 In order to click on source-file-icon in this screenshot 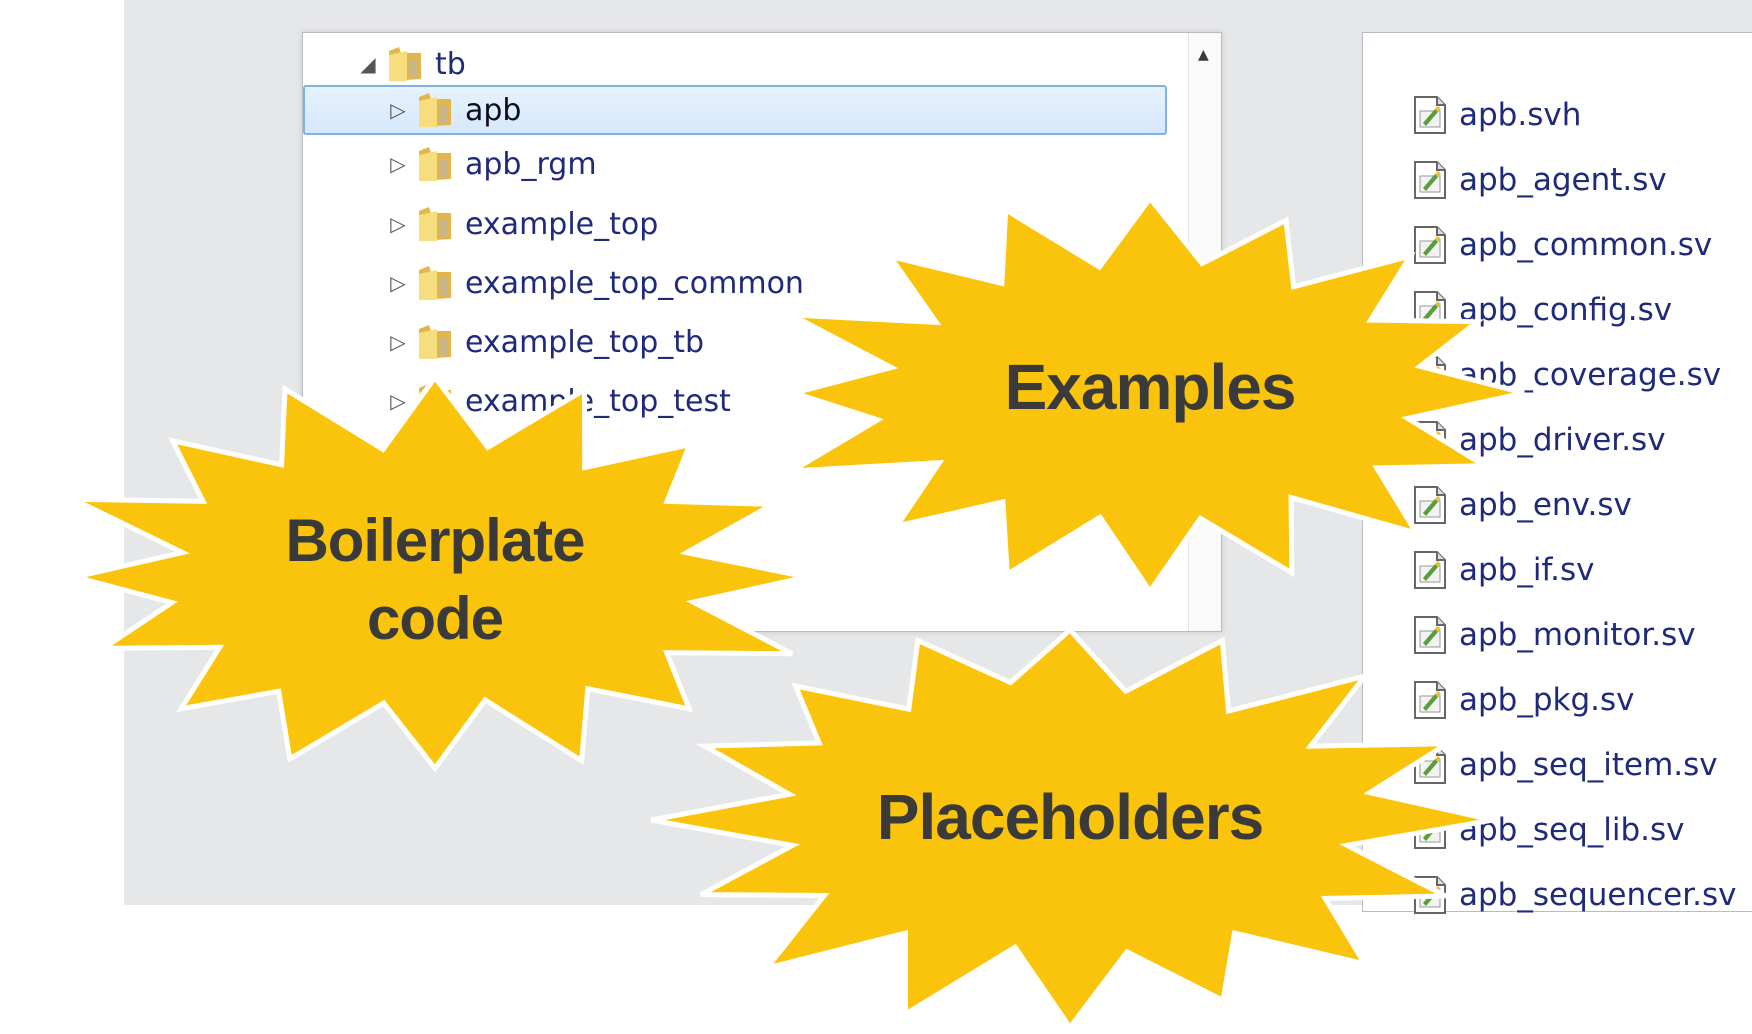, I will do `click(1430, 115)`.